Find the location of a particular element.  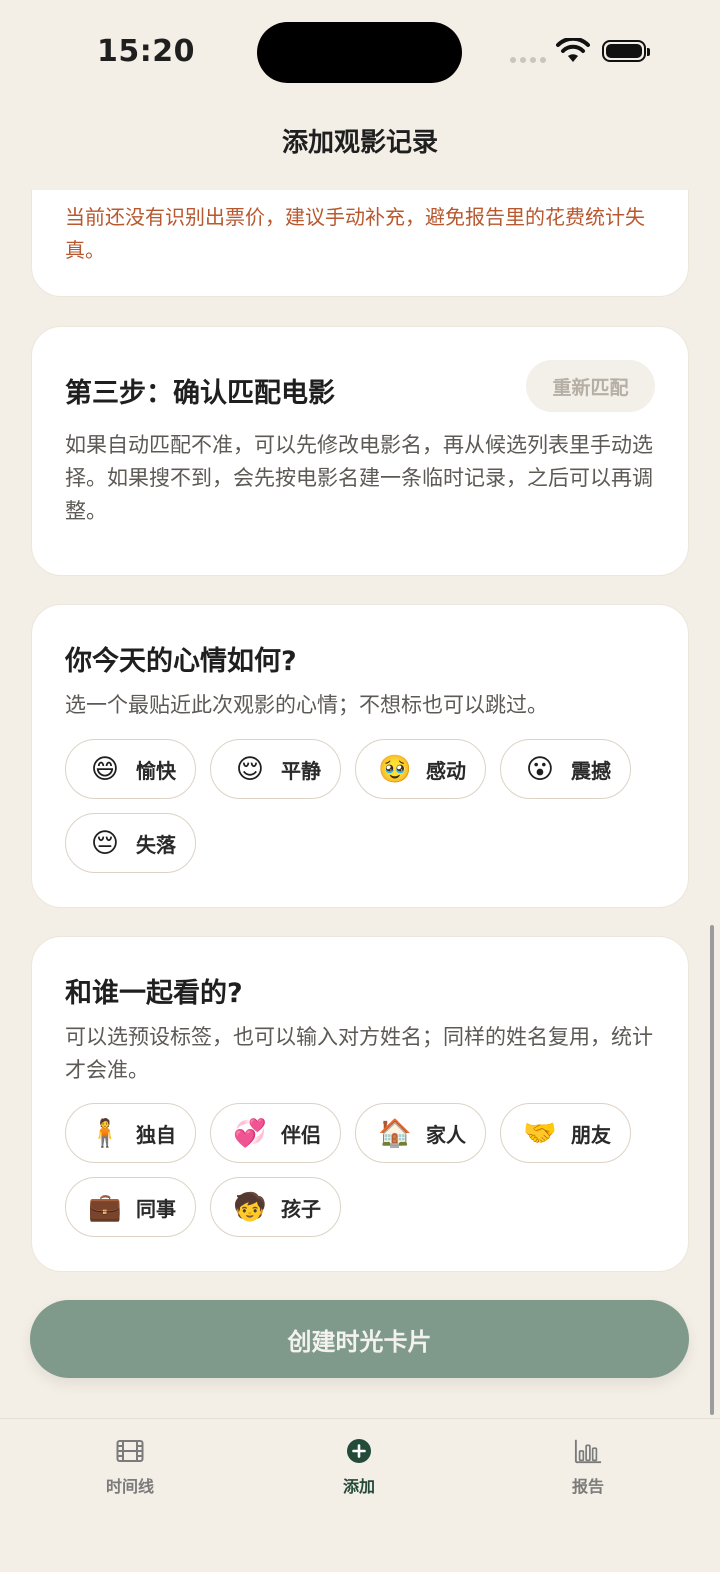

companion-title: 和谁一起看的? is located at coordinates (154, 993).